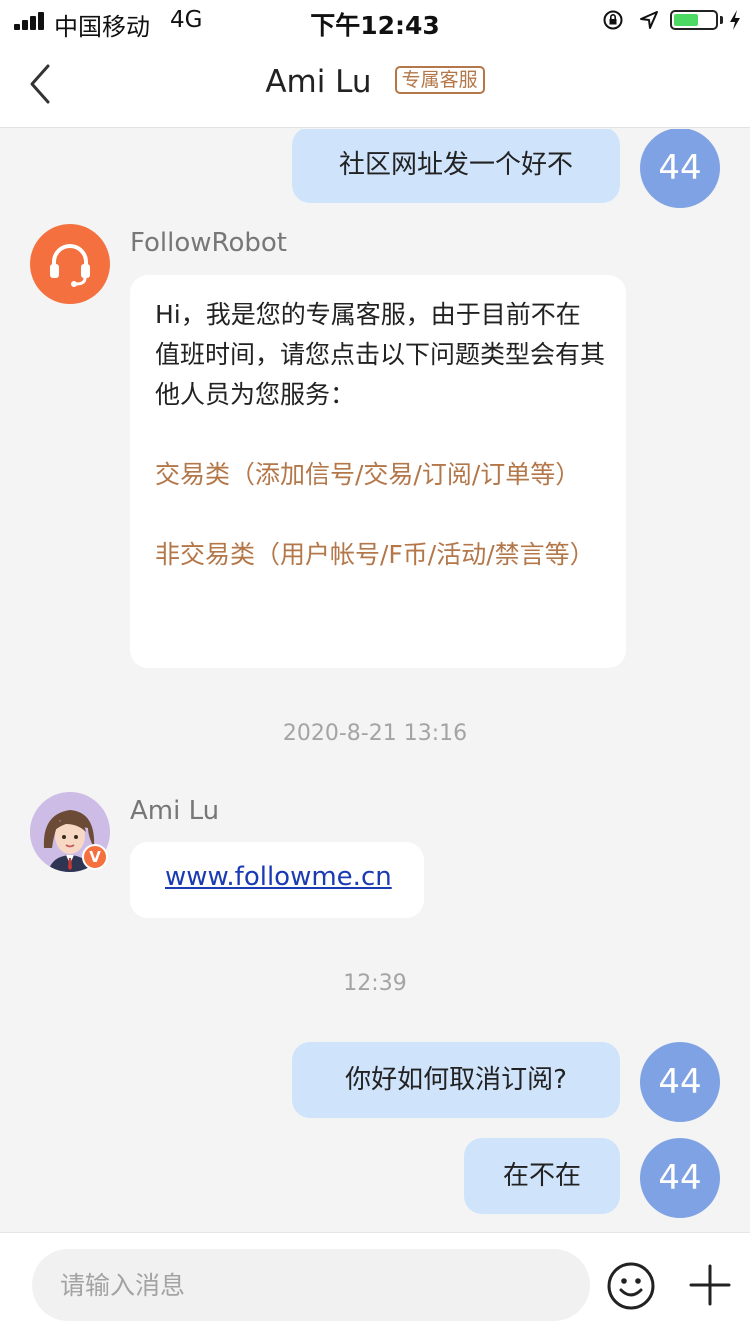  Describe the element at coordinates (721, 20) in the screenshot. I see `battery-cap` at that location.